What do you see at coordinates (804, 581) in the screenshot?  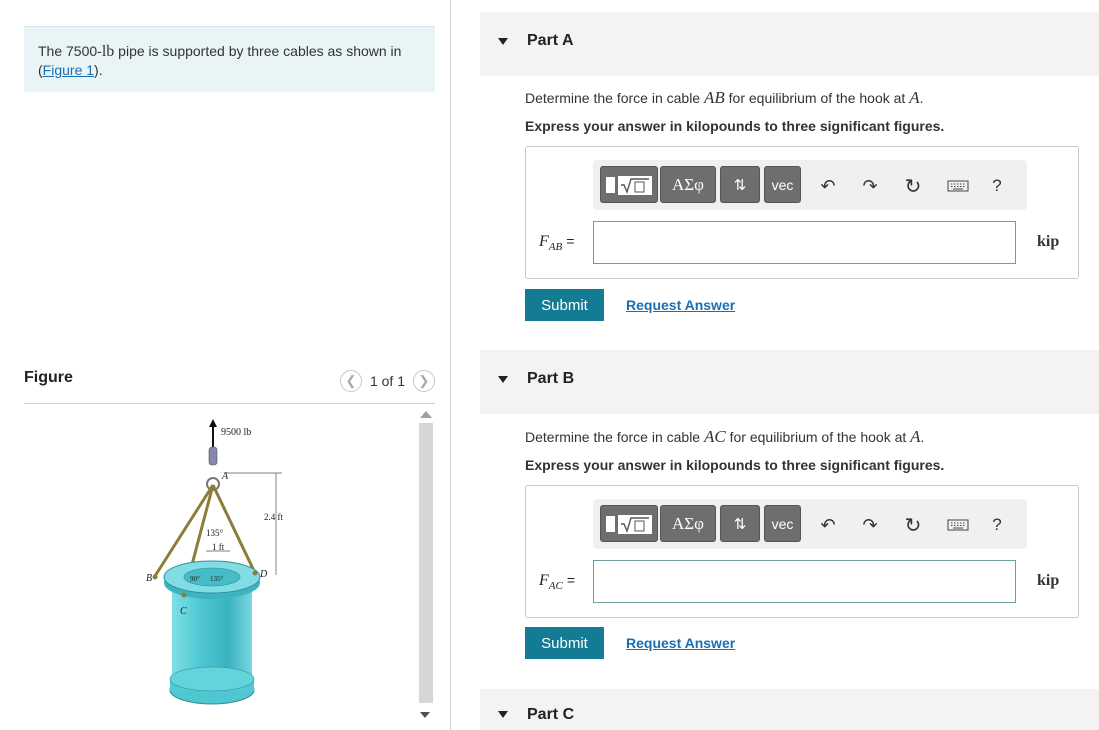 I see `part-b-answer-input` at bounding box center [804, 581].